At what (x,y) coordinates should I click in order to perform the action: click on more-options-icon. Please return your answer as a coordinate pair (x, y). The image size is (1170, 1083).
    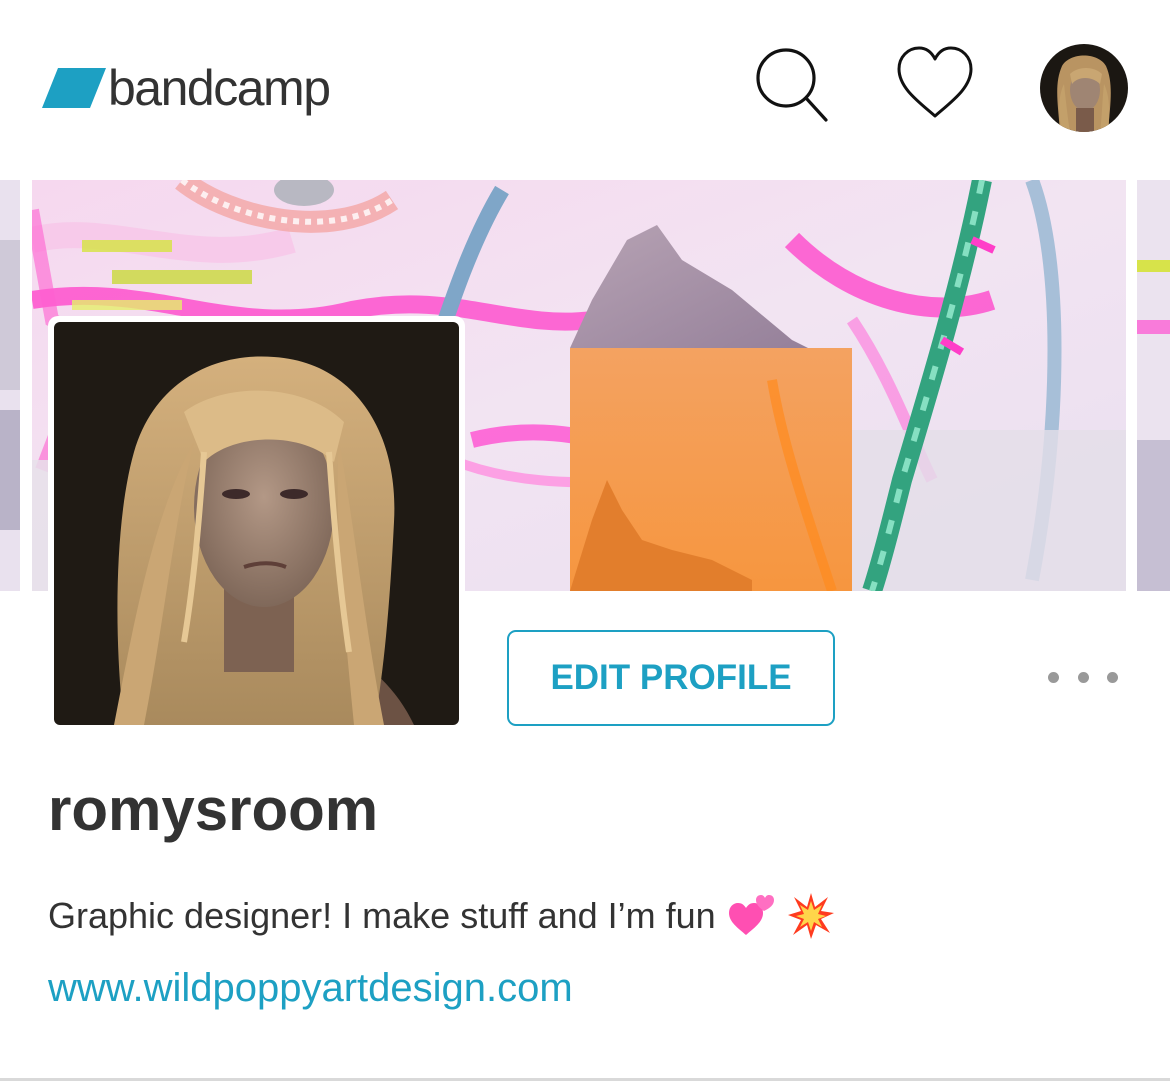
    Looking at the image, I should click on (1083, 677).